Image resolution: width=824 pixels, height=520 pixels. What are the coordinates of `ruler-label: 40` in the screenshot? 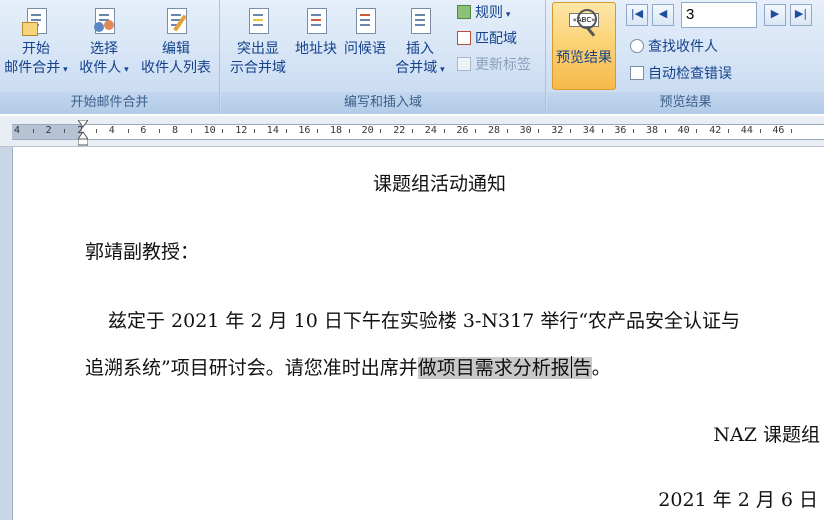 It's located at (683, 130).